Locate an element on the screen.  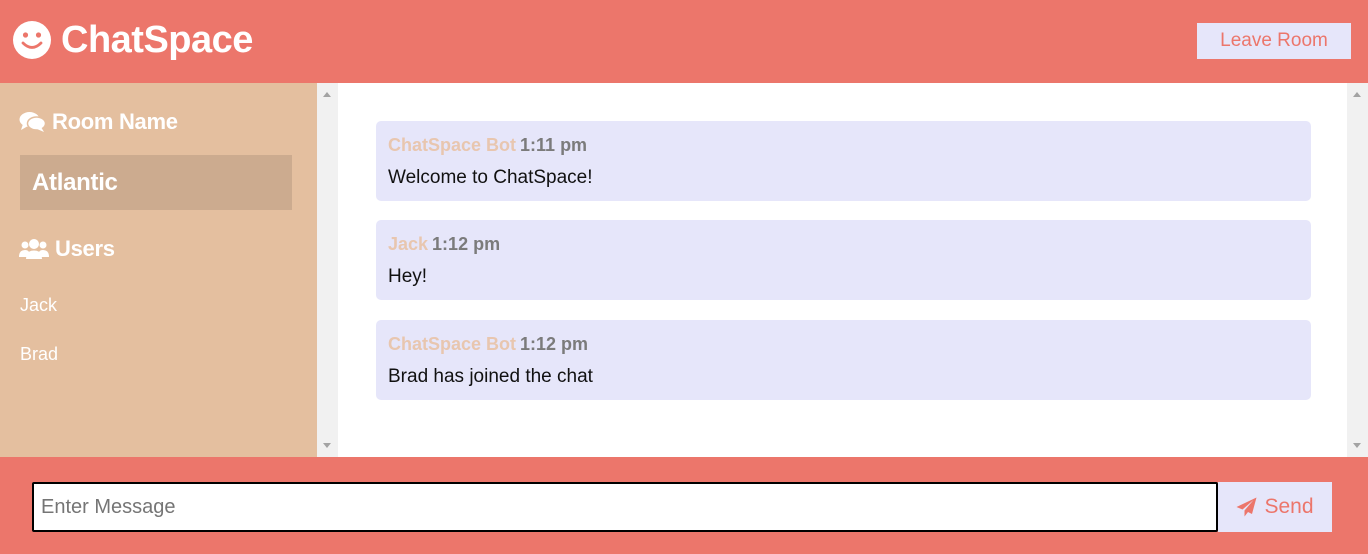
users-heading: Users is located at coordinates (67, 249).